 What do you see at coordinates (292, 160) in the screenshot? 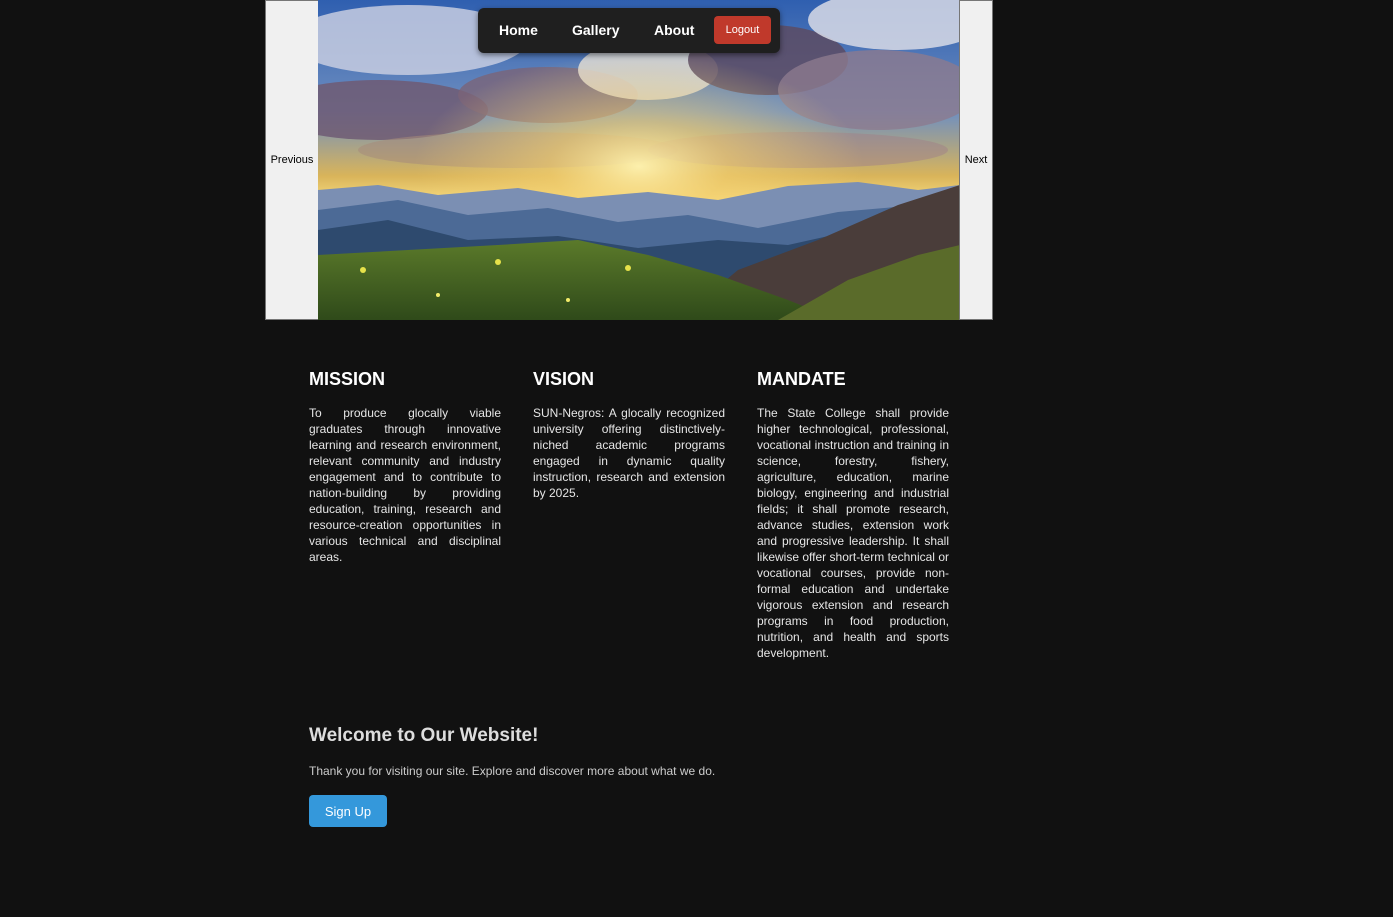
I see `carousel-previous-button: Previous` at bounding box center [292, 160].